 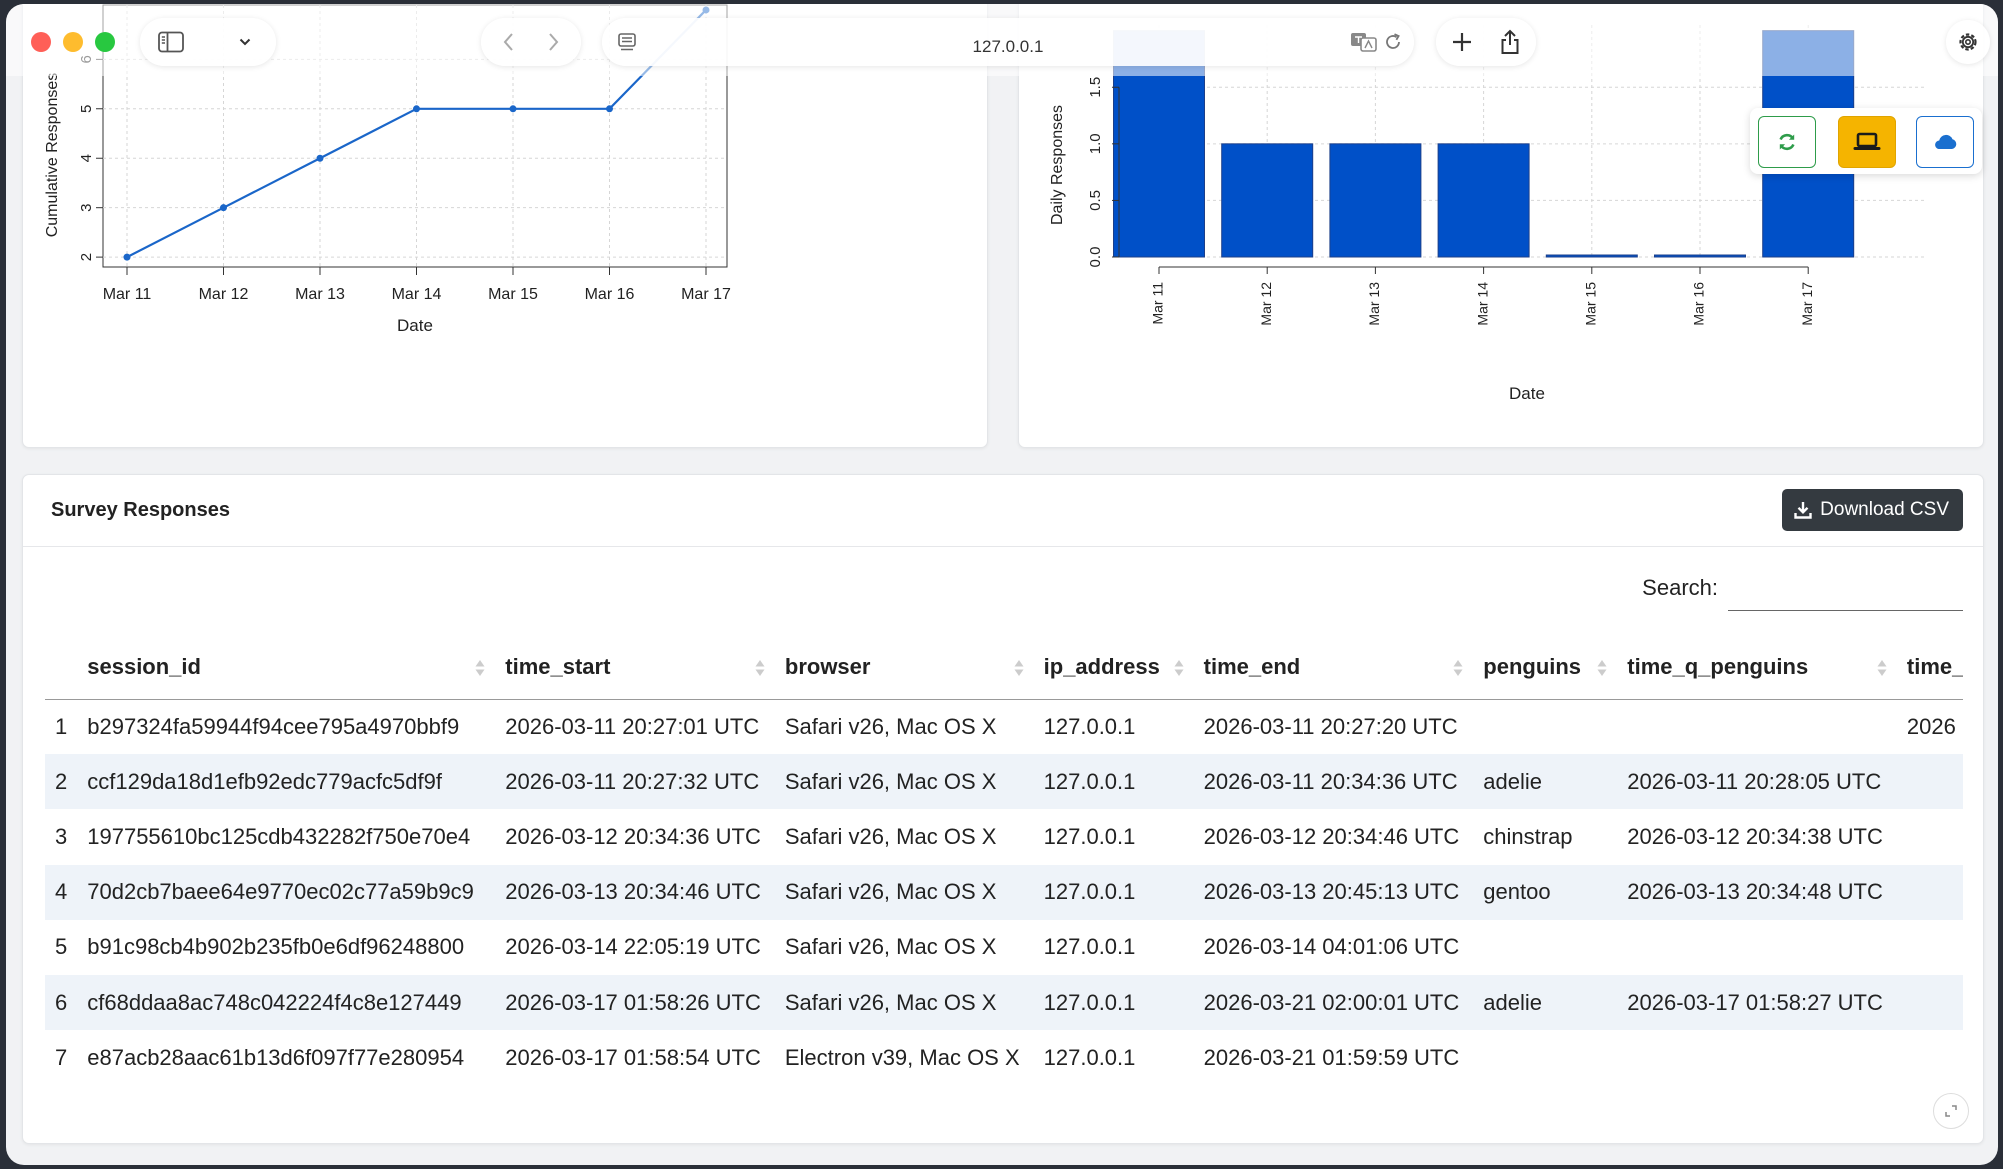 What do you see at coordinates (531, 42) in the screenshot?
I see `history-navigation` at bounding box center [531, 42].